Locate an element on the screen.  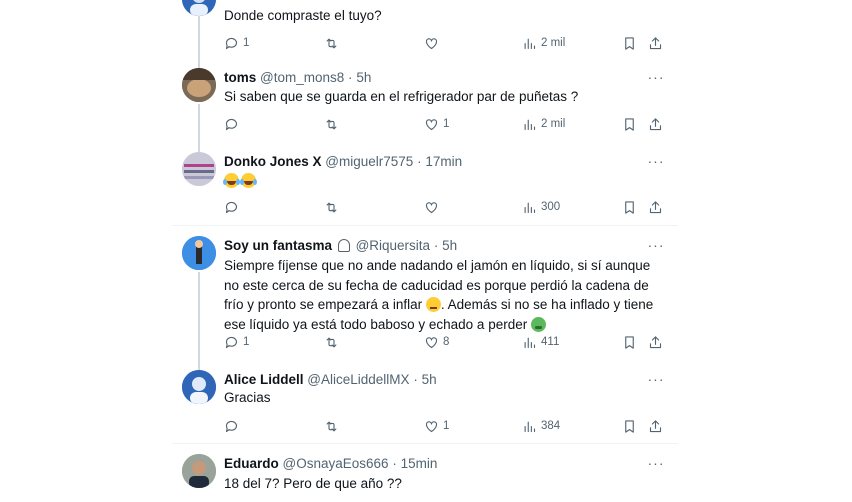
display-name: Eduardo is located at coordinates (251, 463).